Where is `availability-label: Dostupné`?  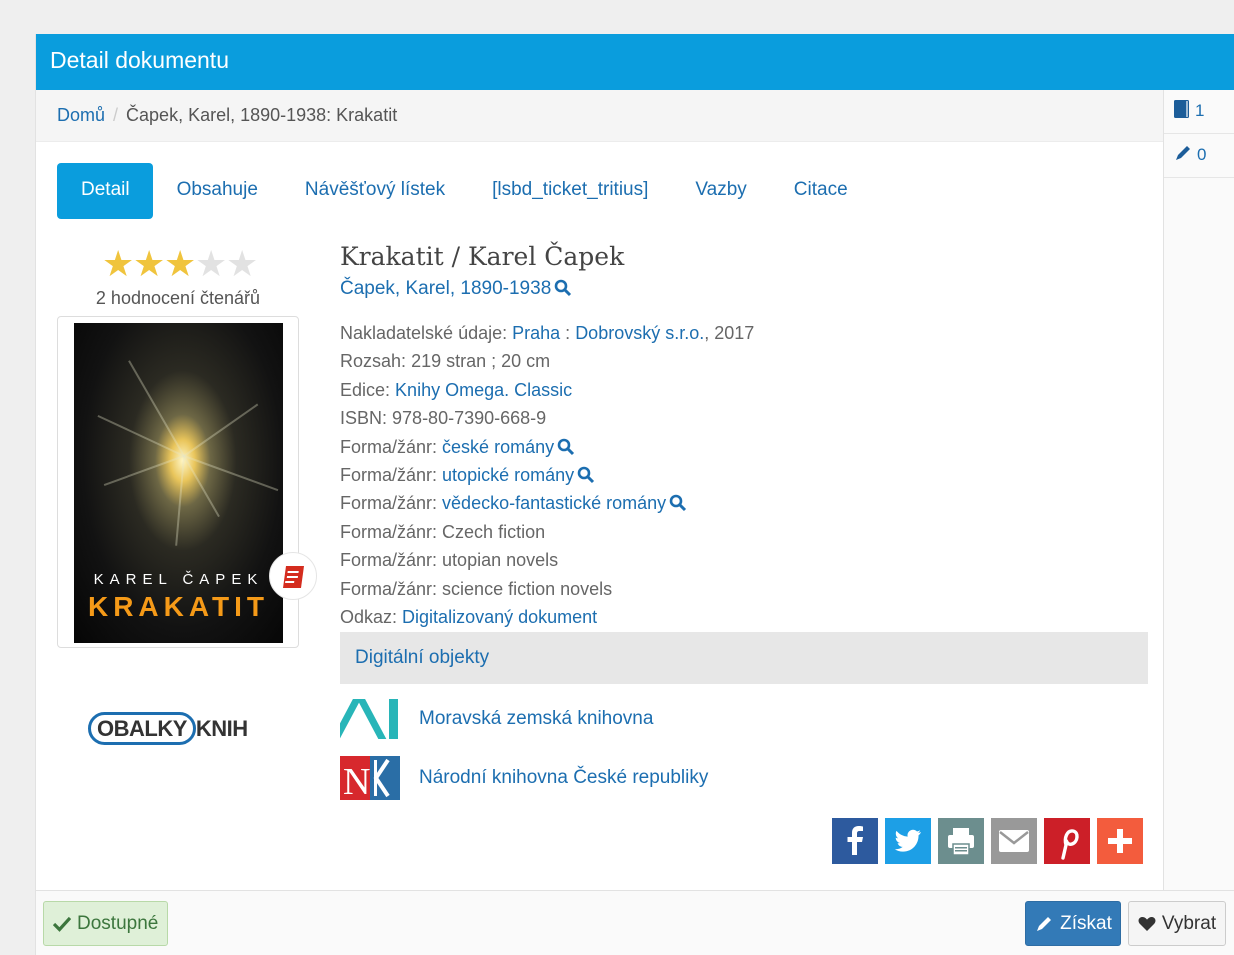
availability-label: Dostupné is located at coordinates (118, 923).